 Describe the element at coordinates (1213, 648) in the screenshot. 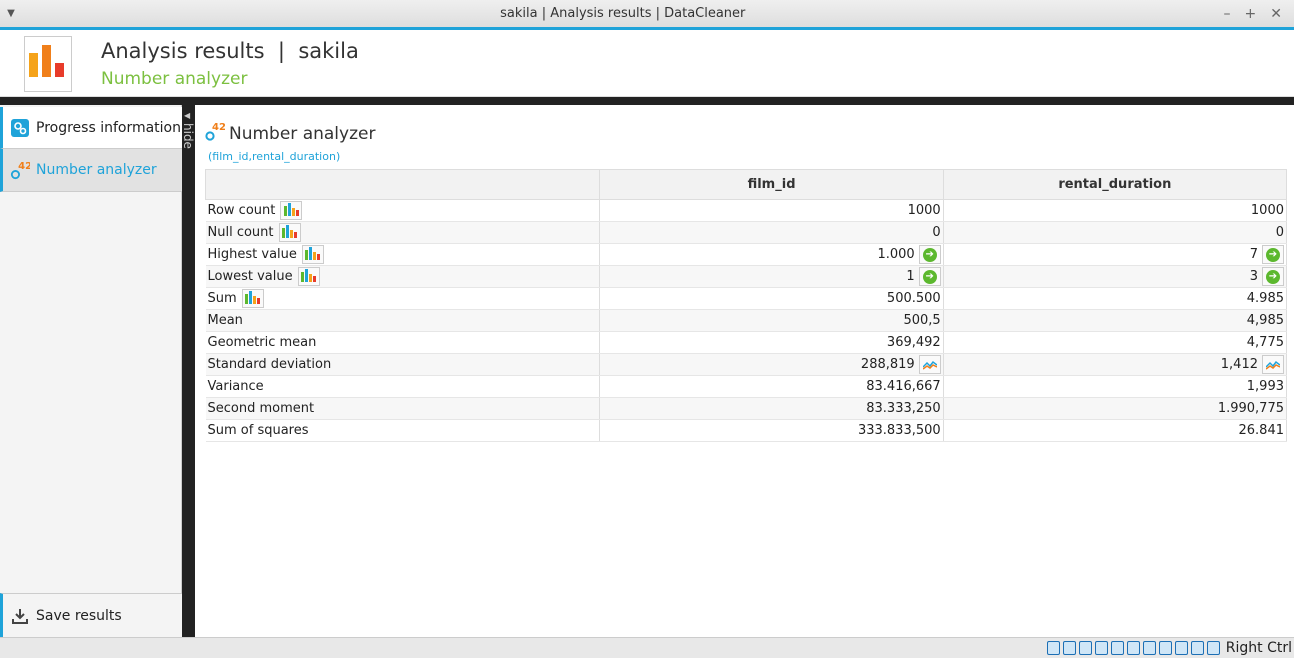

I see `keyboard-capture-icon` at that location.